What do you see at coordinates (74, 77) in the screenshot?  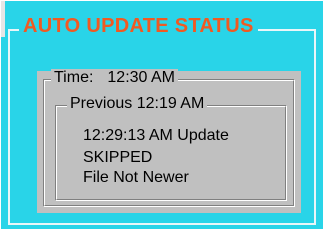 I see `time-label: Time:` at bounding box center [74, 77].